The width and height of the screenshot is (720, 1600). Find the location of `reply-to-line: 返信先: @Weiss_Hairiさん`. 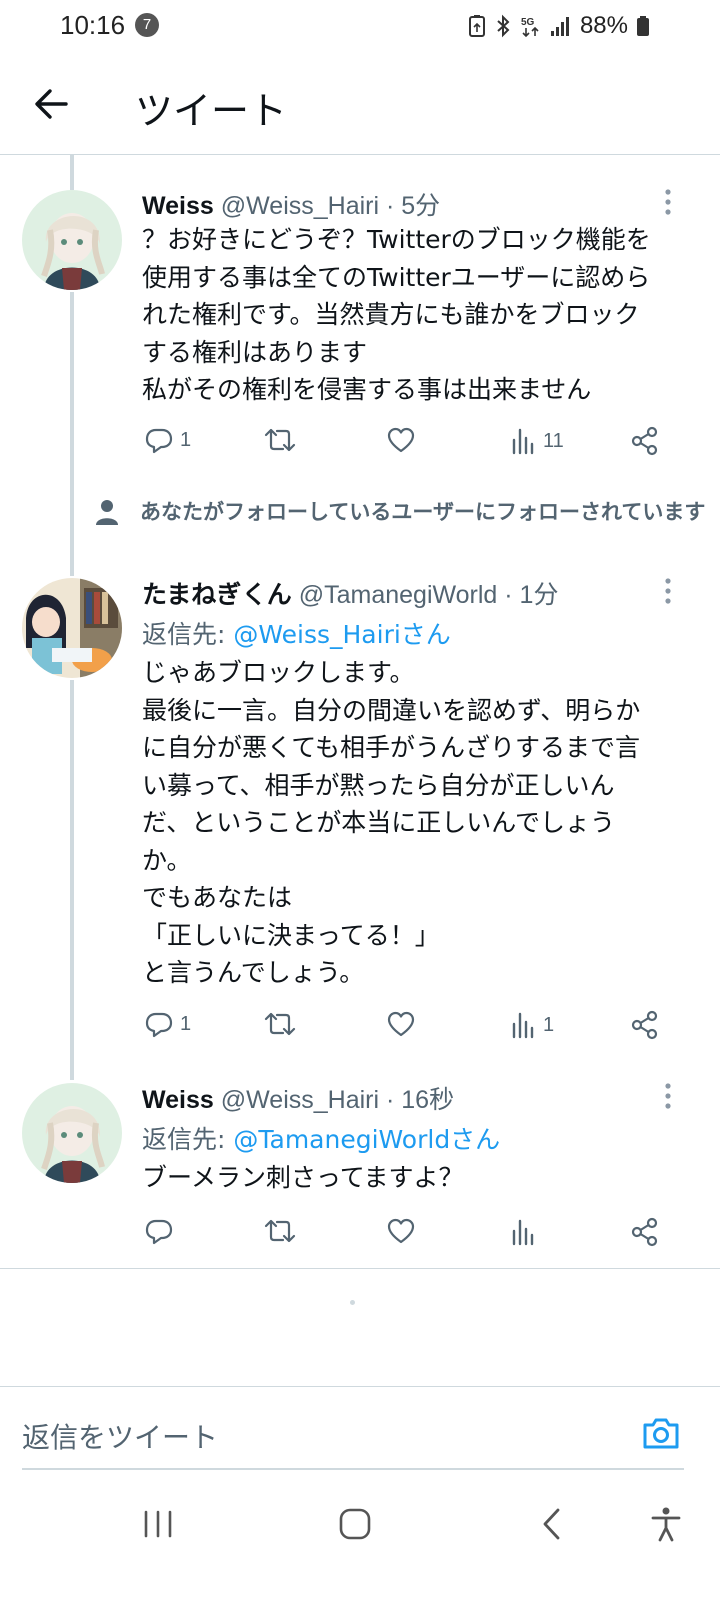

reply-to-line: 返信先: @Weiss_Hairiさん is located at coordinates (296, 633).